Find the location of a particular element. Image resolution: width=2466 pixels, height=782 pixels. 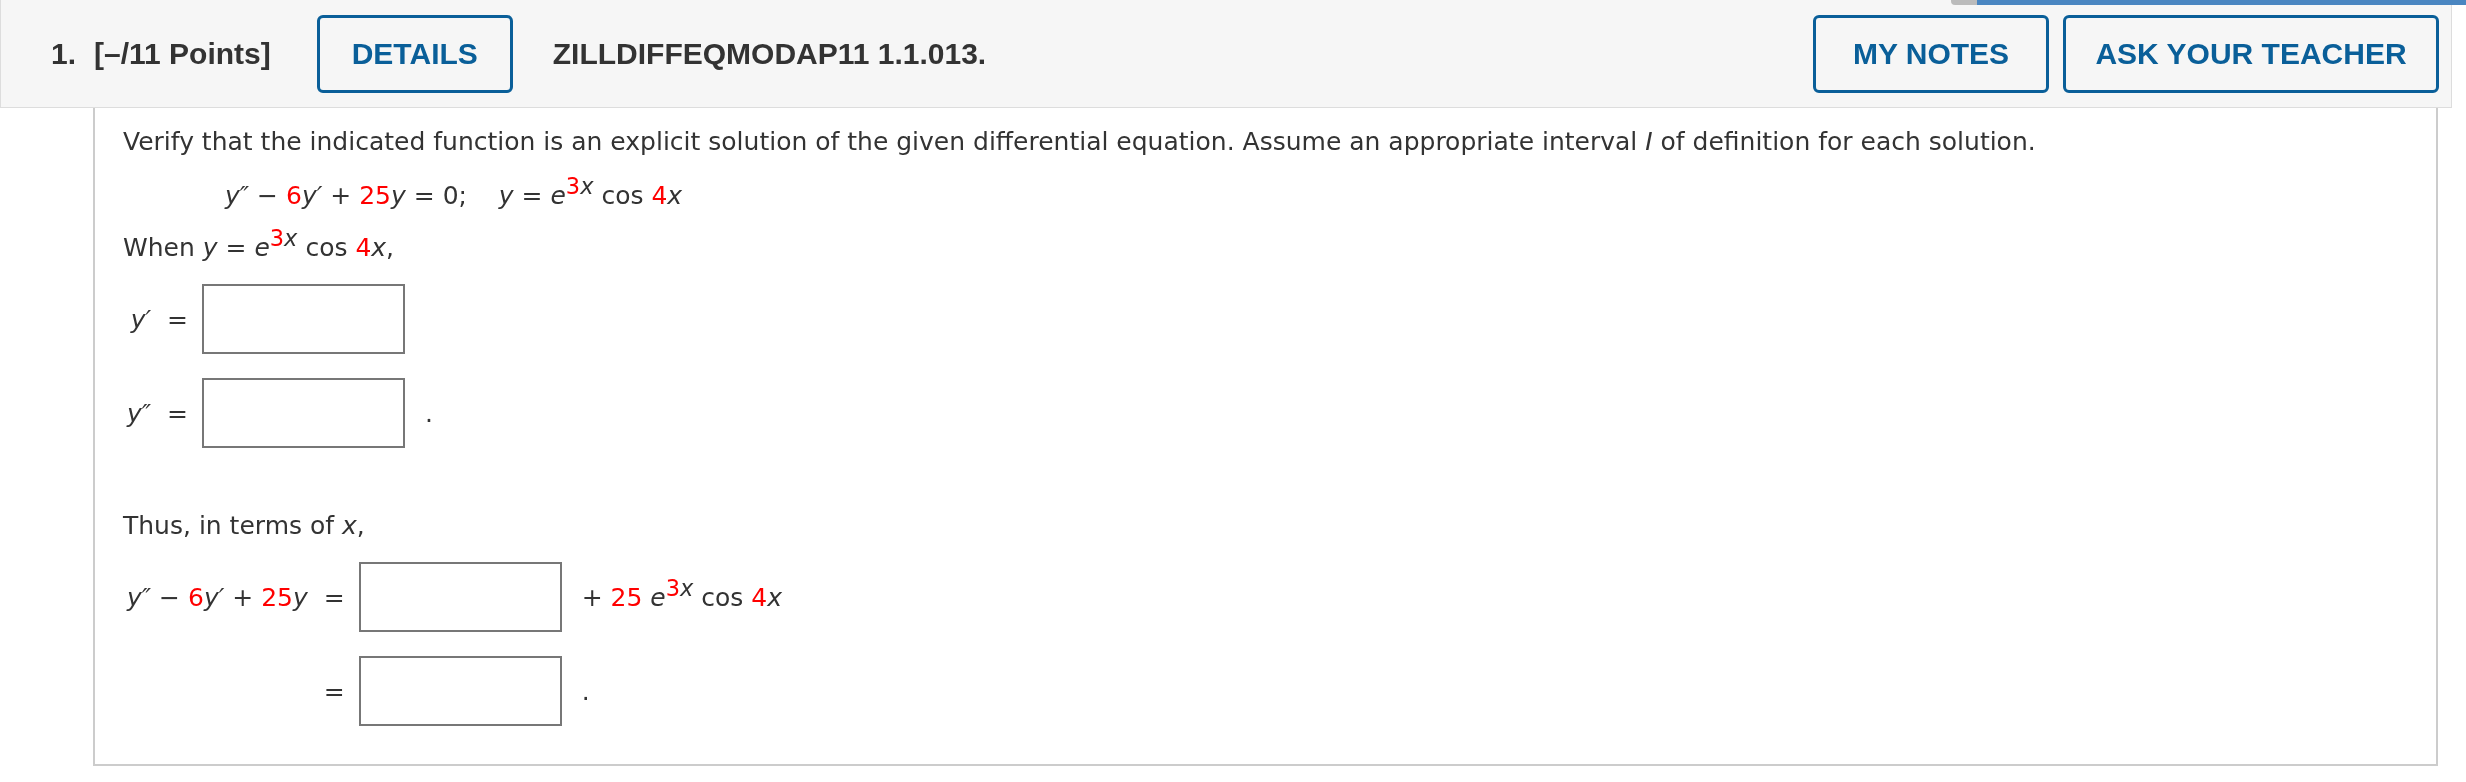

problem-id: ZILLDIFFEQMODAP11 1.1.013. is located at coordinates (769, 53).